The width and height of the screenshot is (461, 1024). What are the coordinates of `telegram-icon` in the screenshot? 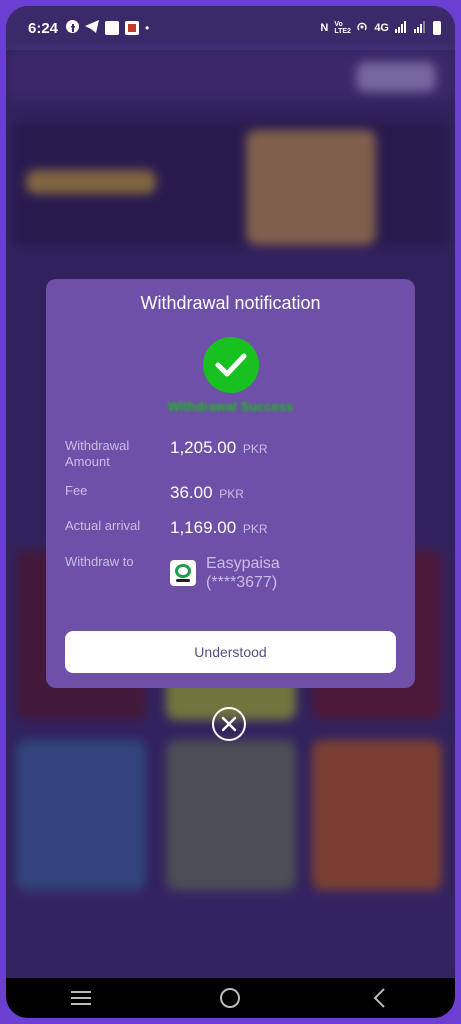 It's located at (92, 28).